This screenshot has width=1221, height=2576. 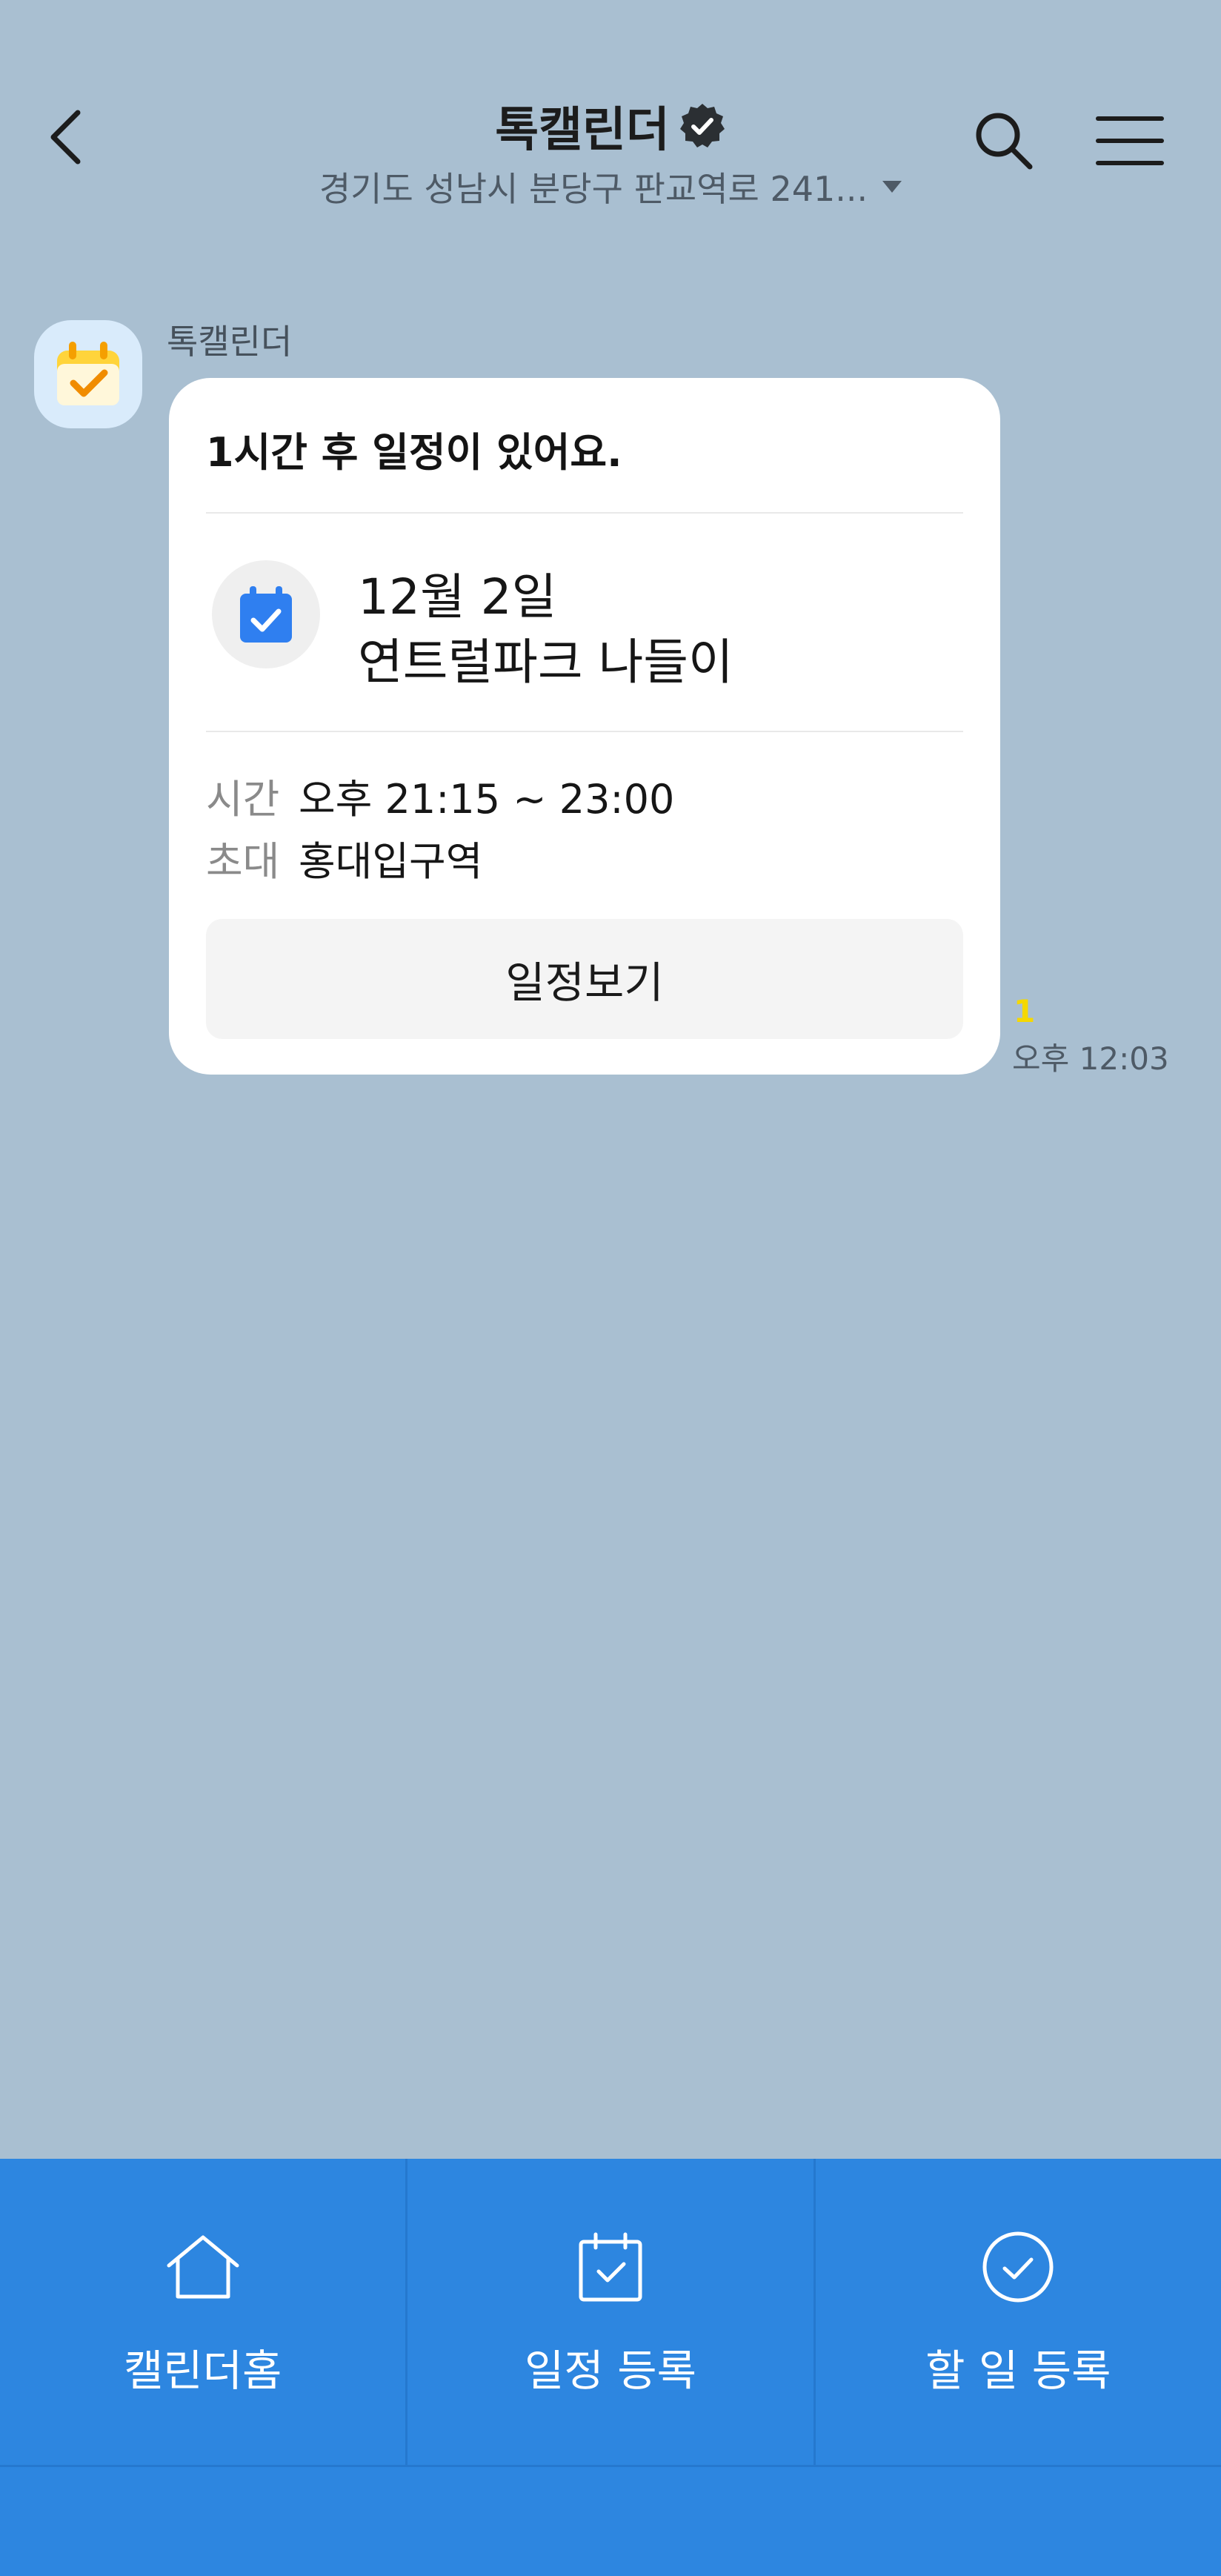 I want to click on card-heading: 1시간 후 일정이 있어요., so click(x=414, y=452).